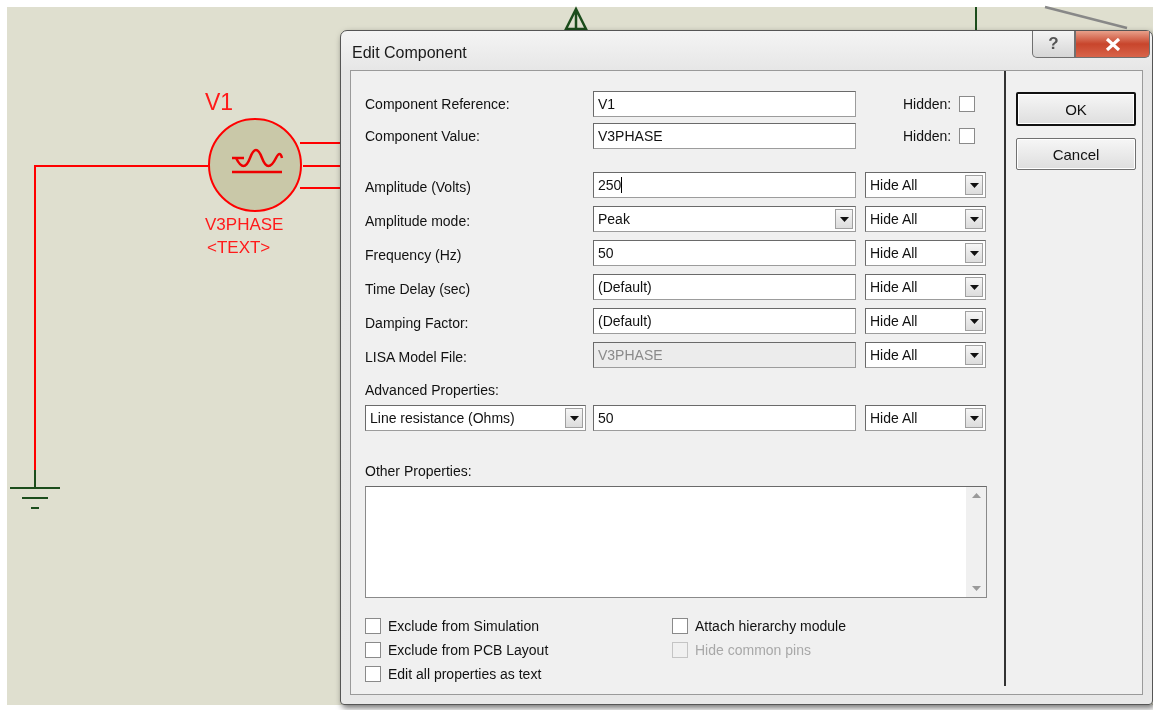 The width and height of the screenshot is (1153, 710). What do you see at coordinates (417, 323) in the screenshot?
I see `field-label: Damping Factor:` at bounding box center [417, 323].